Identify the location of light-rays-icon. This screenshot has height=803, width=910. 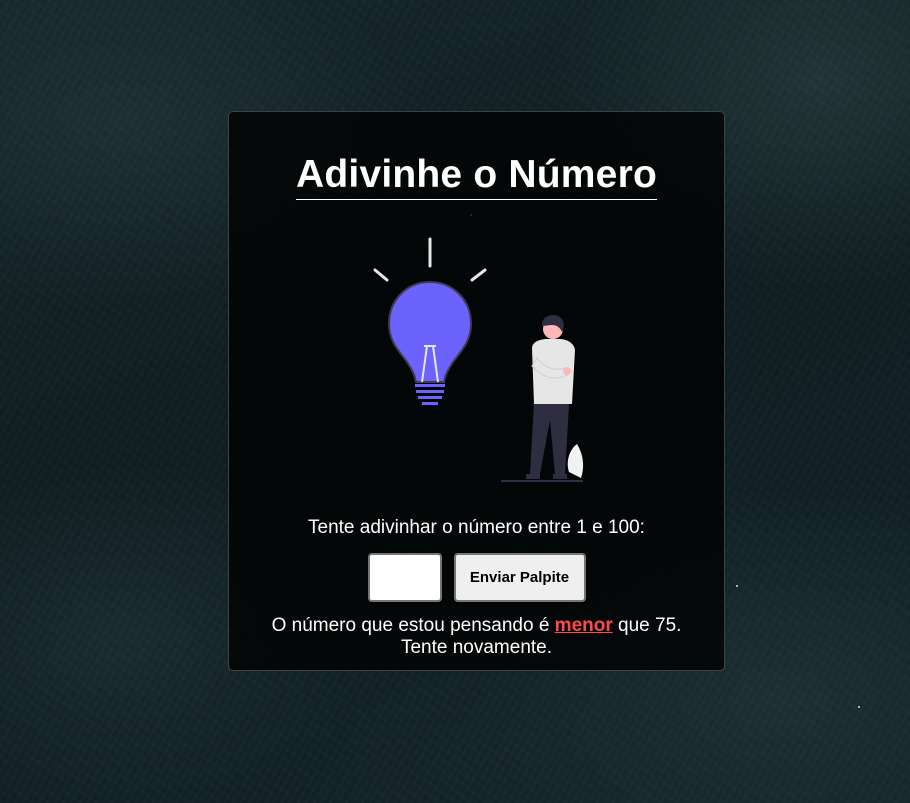
(430, 259).